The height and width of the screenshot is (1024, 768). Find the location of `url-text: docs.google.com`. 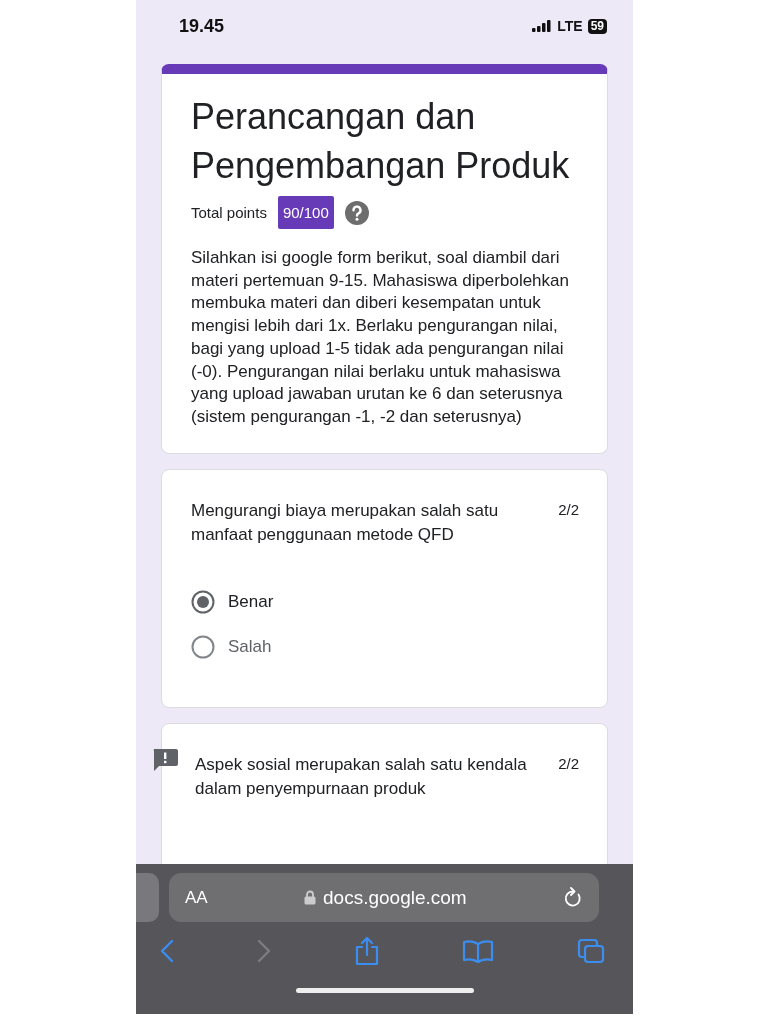

url-text: docs.google.com is located at coordinates (395, 897).